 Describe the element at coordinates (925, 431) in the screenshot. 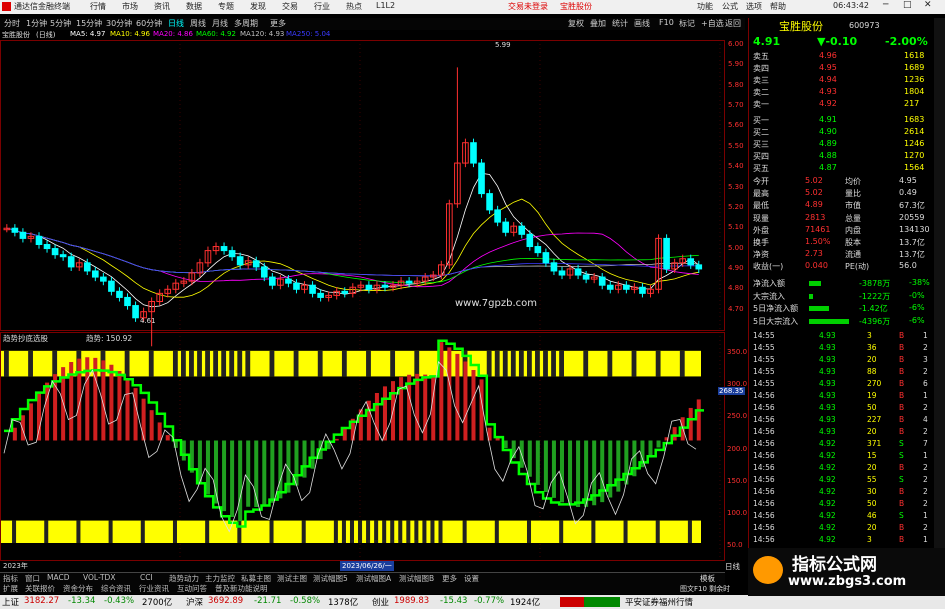

I see `trade-count: 2` at that location.